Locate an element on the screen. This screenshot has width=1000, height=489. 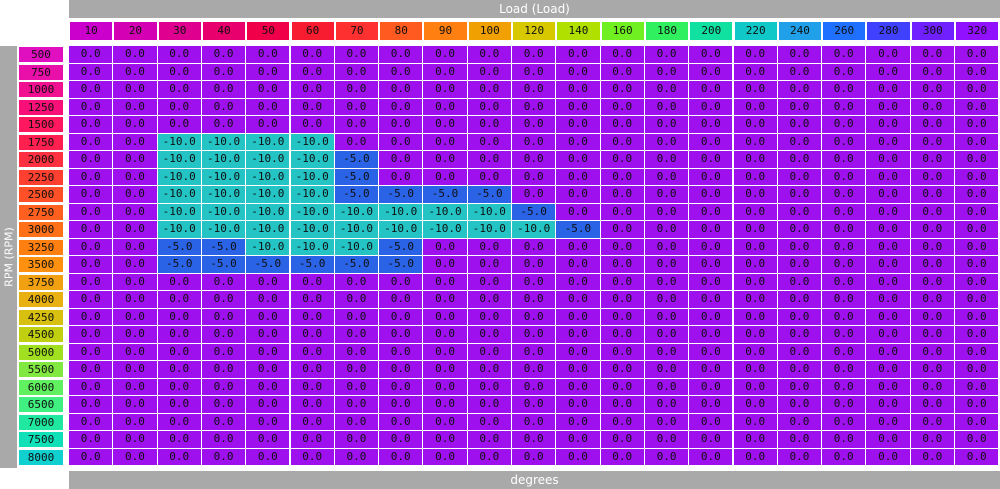
row-header-5000: 5000 is located at coordinates (41, 352).